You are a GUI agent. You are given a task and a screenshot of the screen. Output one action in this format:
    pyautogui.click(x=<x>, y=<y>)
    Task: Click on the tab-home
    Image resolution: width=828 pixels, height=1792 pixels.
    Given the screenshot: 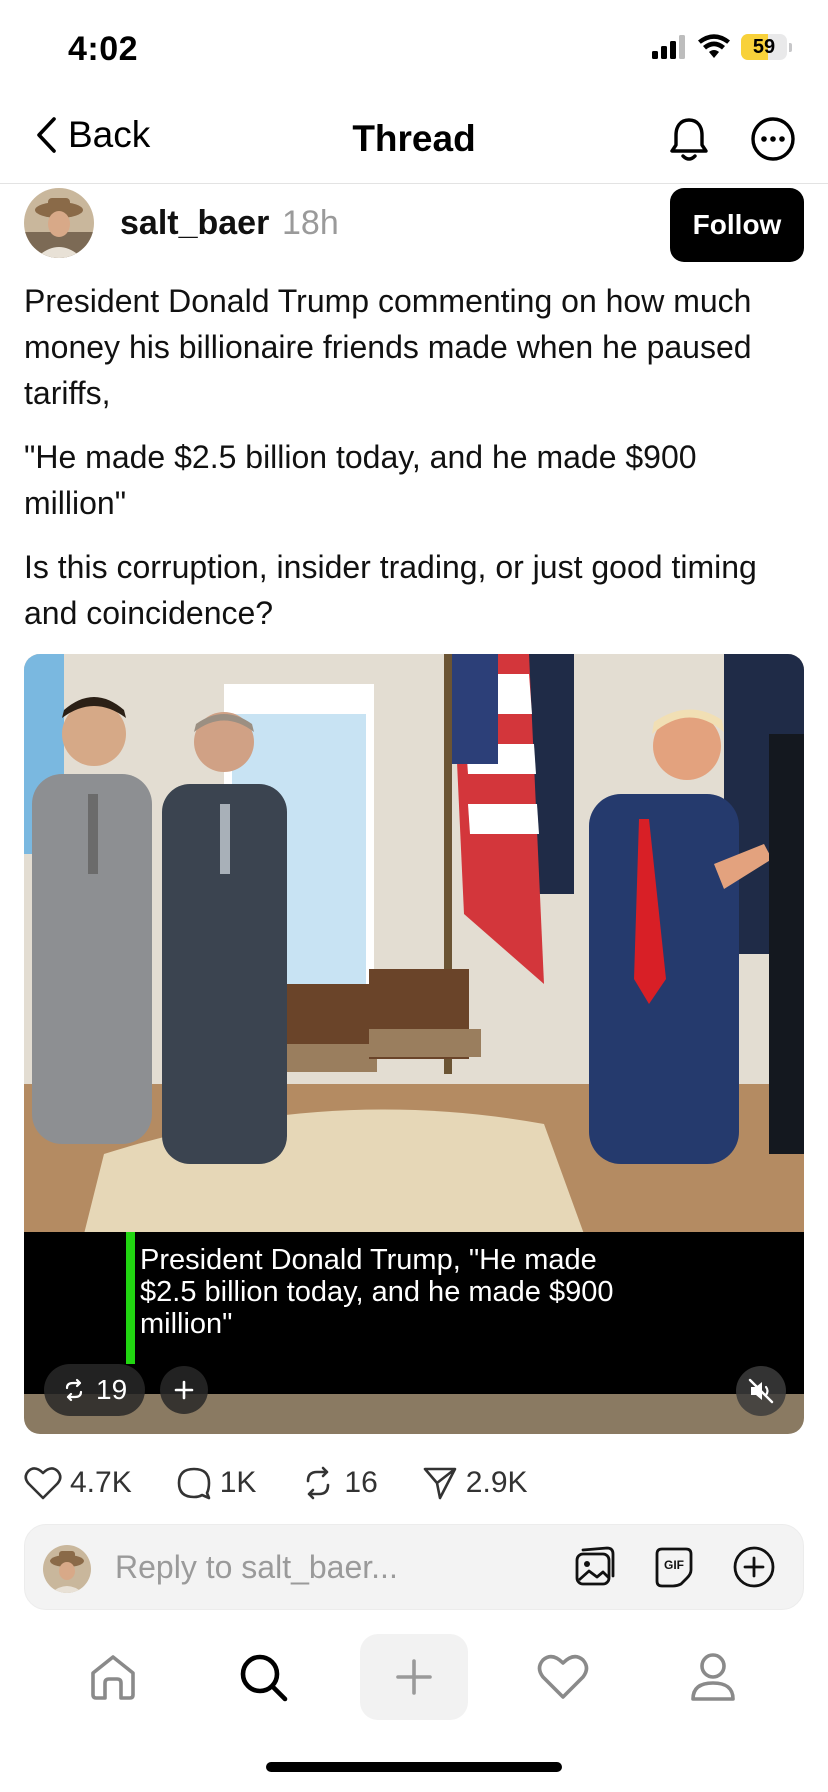 What is the action you would take?
    pyautogui.click(x=113, y=1677)
    